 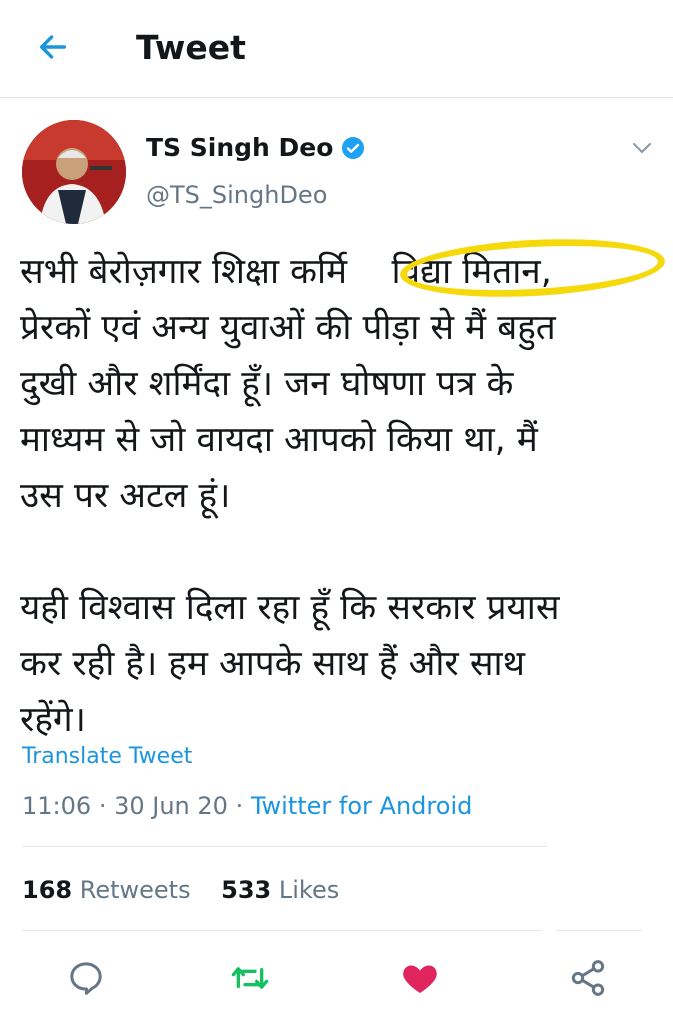 What do you see at coordinates (135, 890) in the screenshot?
I see `retweets-label: Retweets` at bounding box center [135, 890].